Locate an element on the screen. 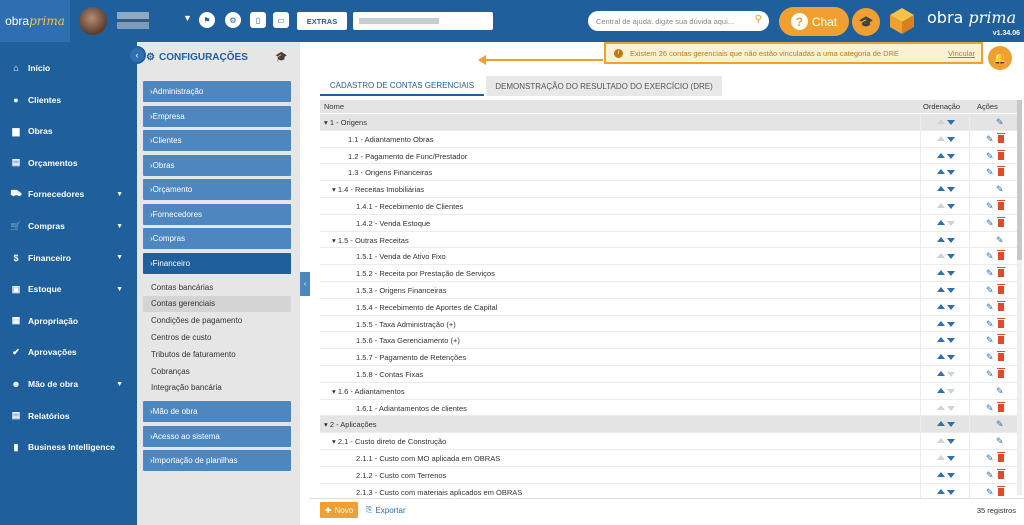 The image size is (1024, 525). config-subitem-1: Contas gerenciais is located at coordinates (217, 303).